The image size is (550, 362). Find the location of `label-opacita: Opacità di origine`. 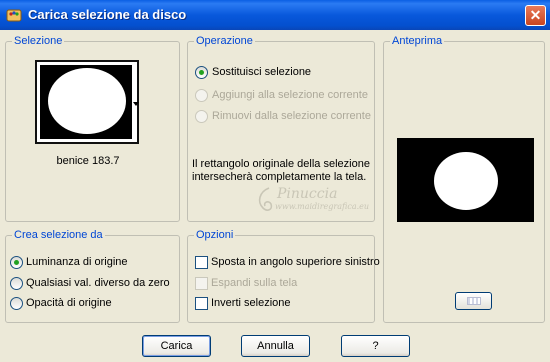

label-opacita: Opacità di origine is located at coordinates (69, 303).